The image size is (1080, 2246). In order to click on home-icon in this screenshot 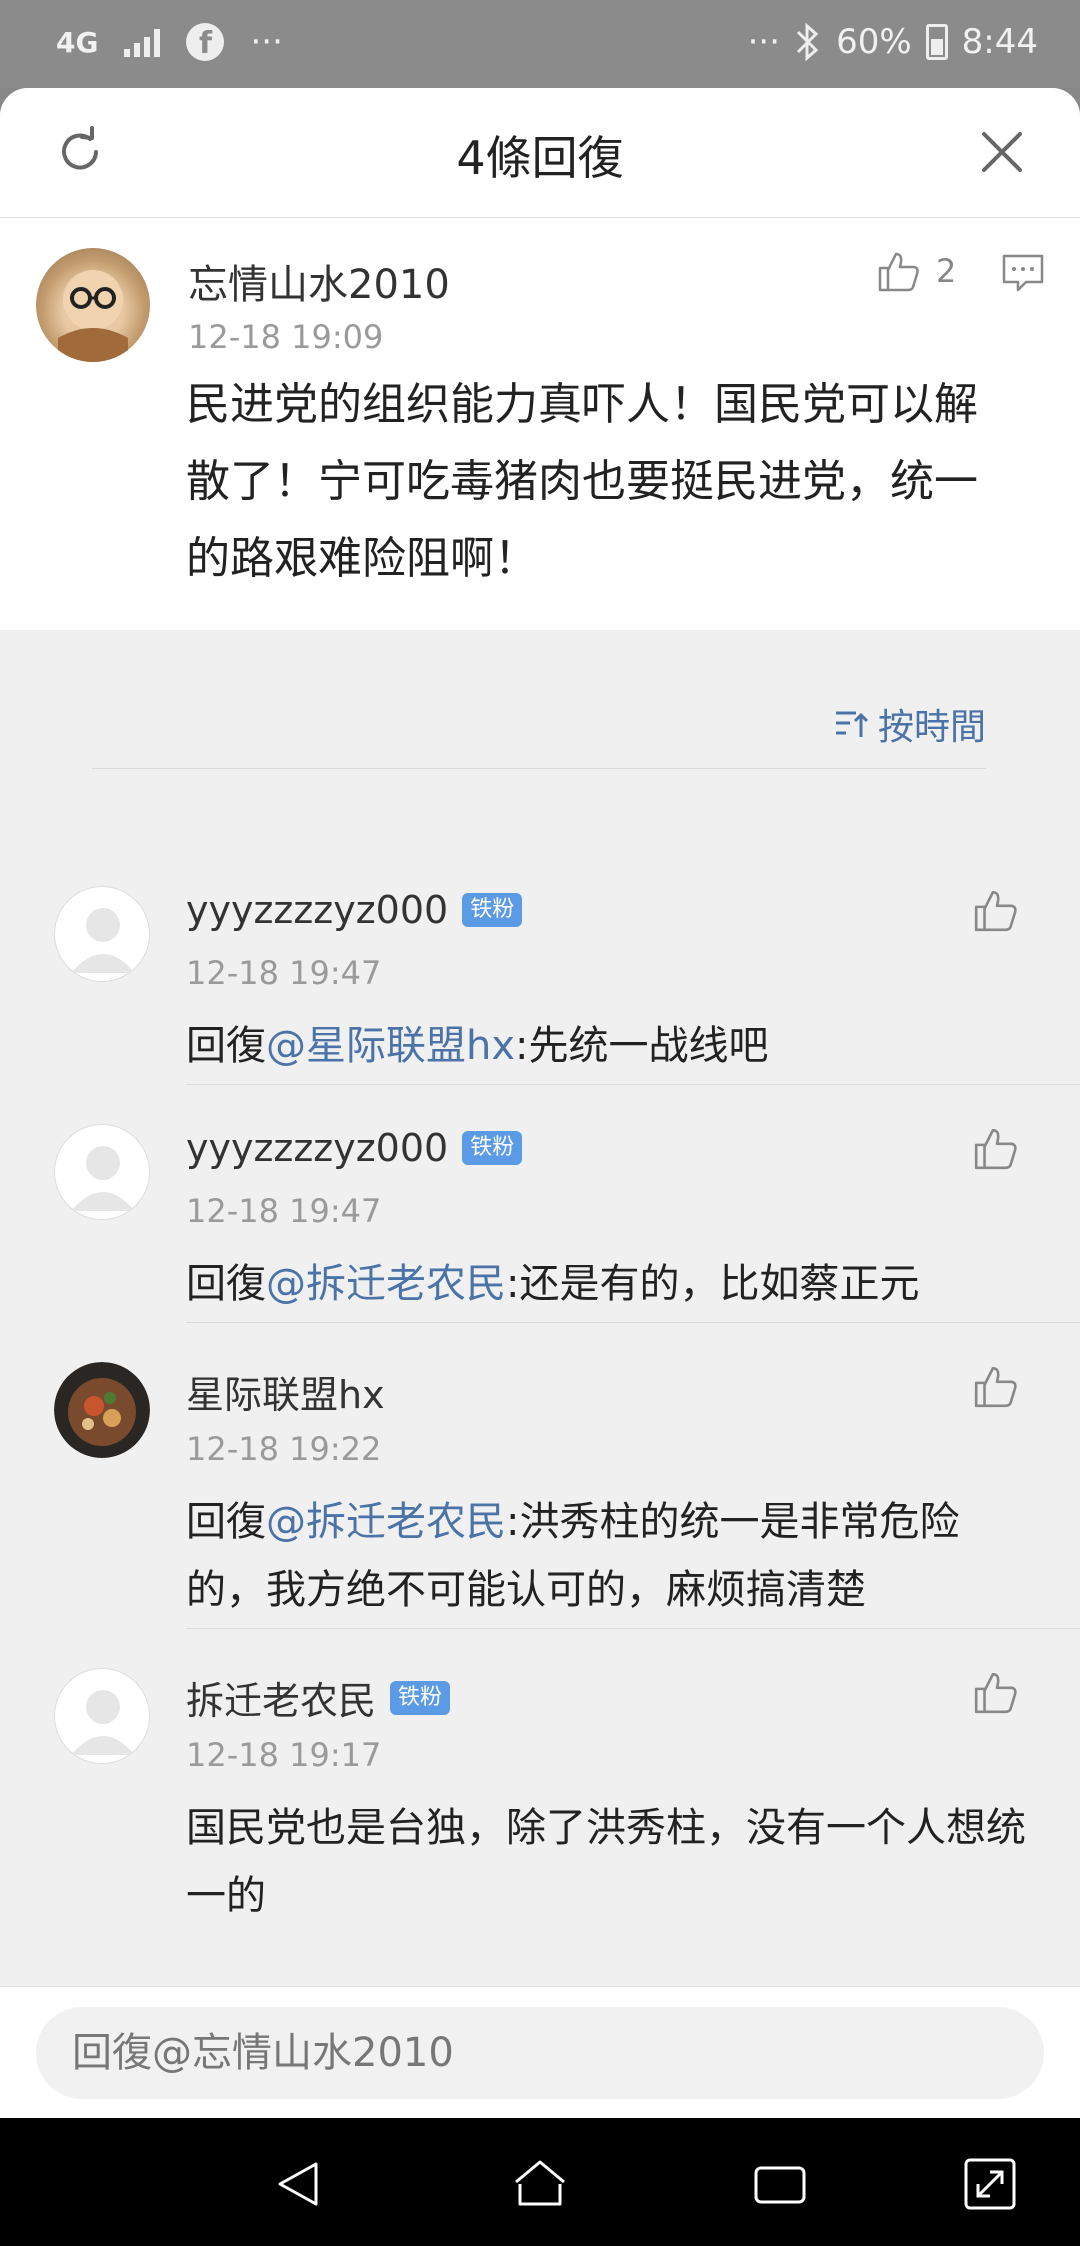, I will do `click(540, 2184)`.